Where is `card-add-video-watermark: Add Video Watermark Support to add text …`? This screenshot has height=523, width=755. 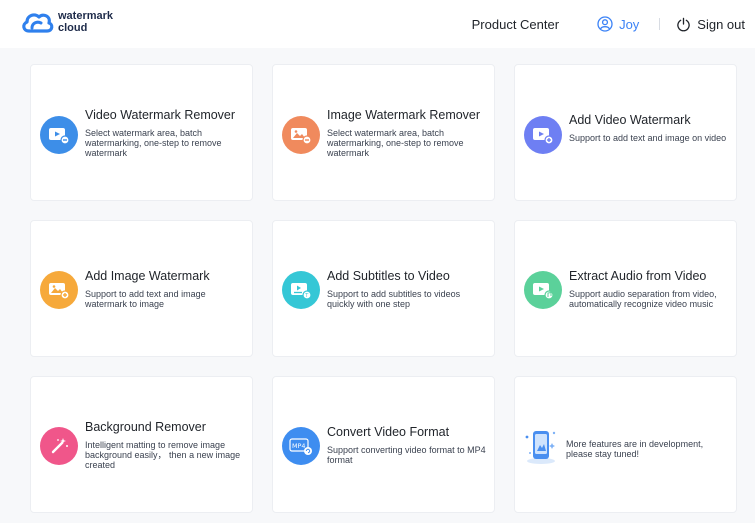
card-add-video-watermark: Add Video Watermark Support to add text … is located at coordinates (625, 132).